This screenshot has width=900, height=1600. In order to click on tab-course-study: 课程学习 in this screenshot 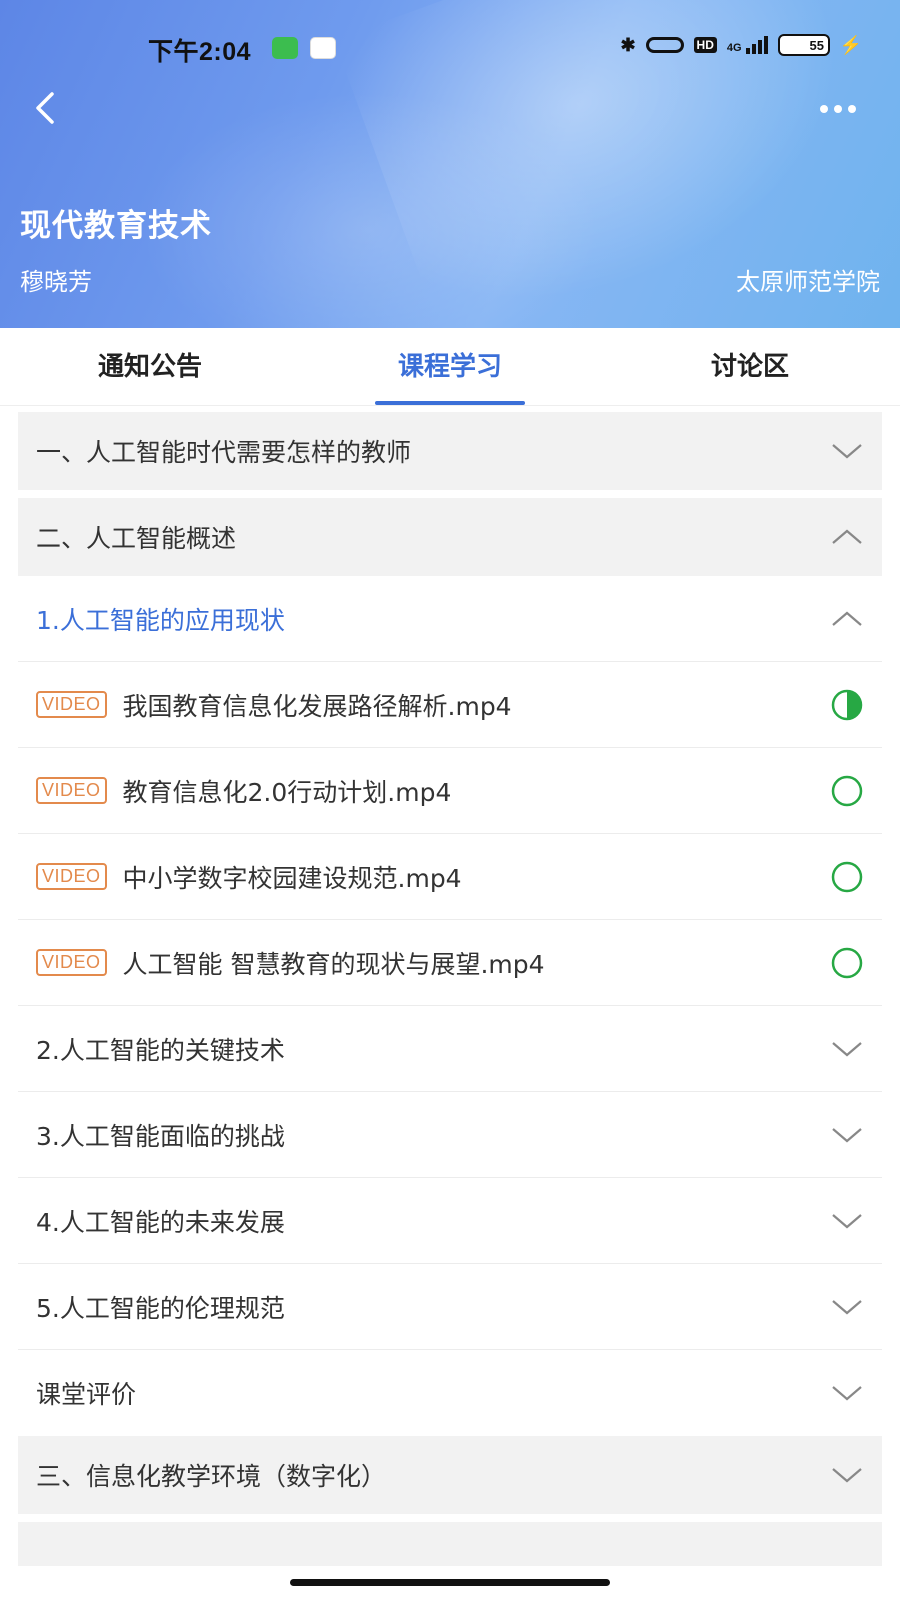, I will do `click(450, 366)`.